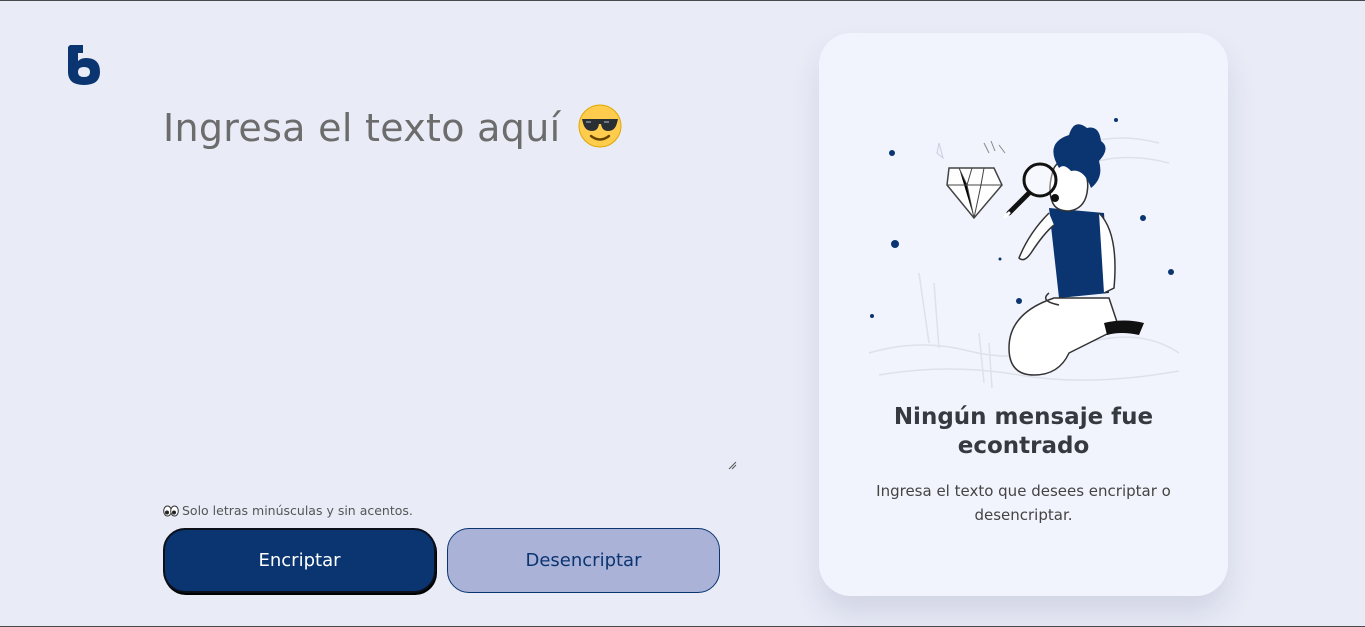 The image size is (1365, 627). What do you see at coordinates (1024, 253) in the screenshot?
I see `person-with-magnifier-illustration` at bounding box center [1024, 253].